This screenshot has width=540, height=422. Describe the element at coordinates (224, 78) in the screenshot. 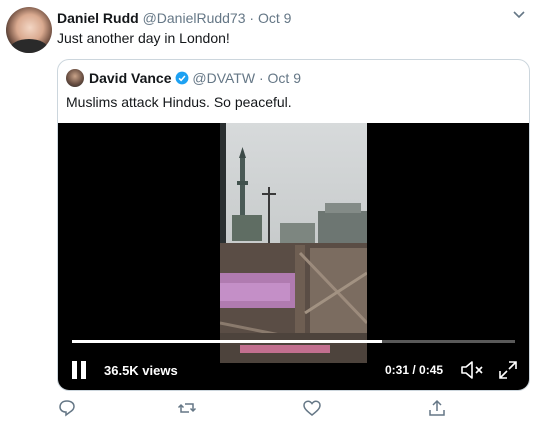

I see `quoted-author-handle: @DVATW` at that location.